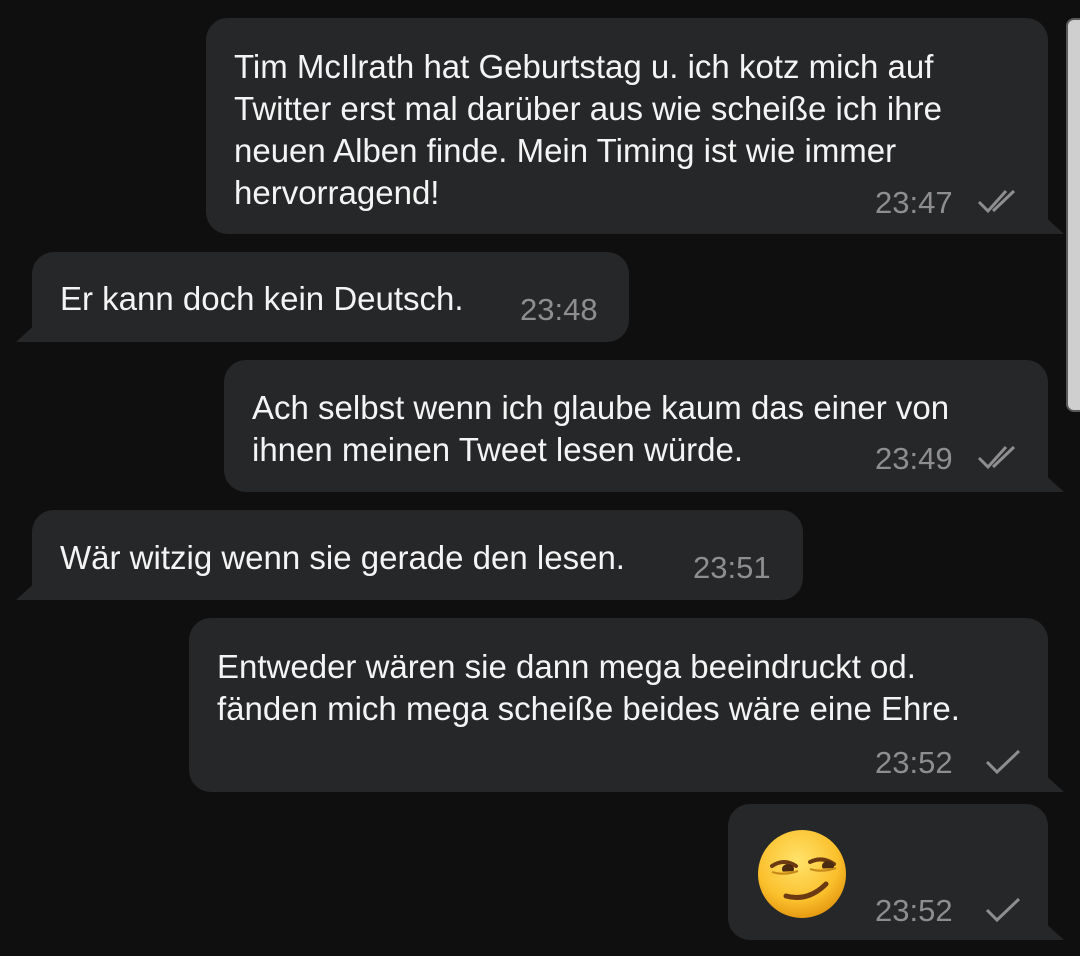 The image size is (1080, 956). I want to click on message-bubble-incoming: Er kann doch kein Deutsch. 23:48, so click(322, 297).